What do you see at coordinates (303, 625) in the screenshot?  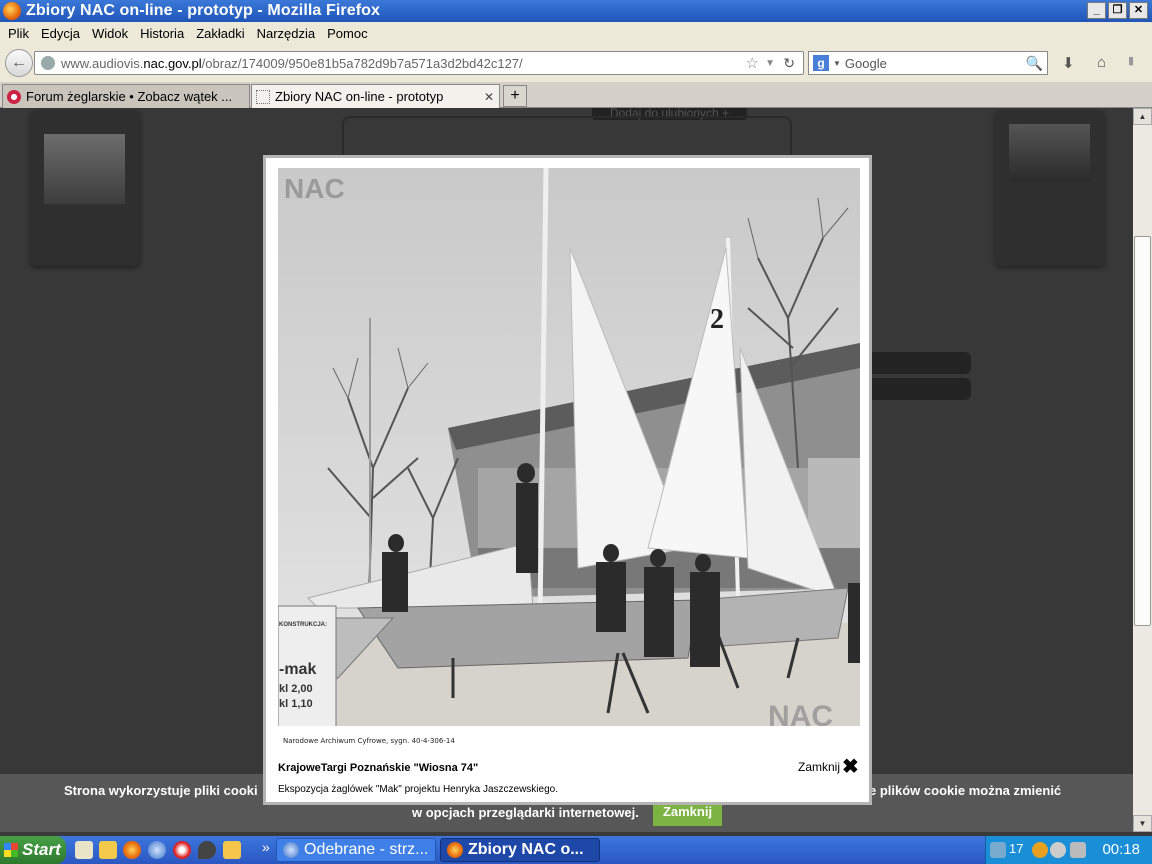 I see `sign-line-1: KONSTRUKCJA:` at bounding box center [303, 625].